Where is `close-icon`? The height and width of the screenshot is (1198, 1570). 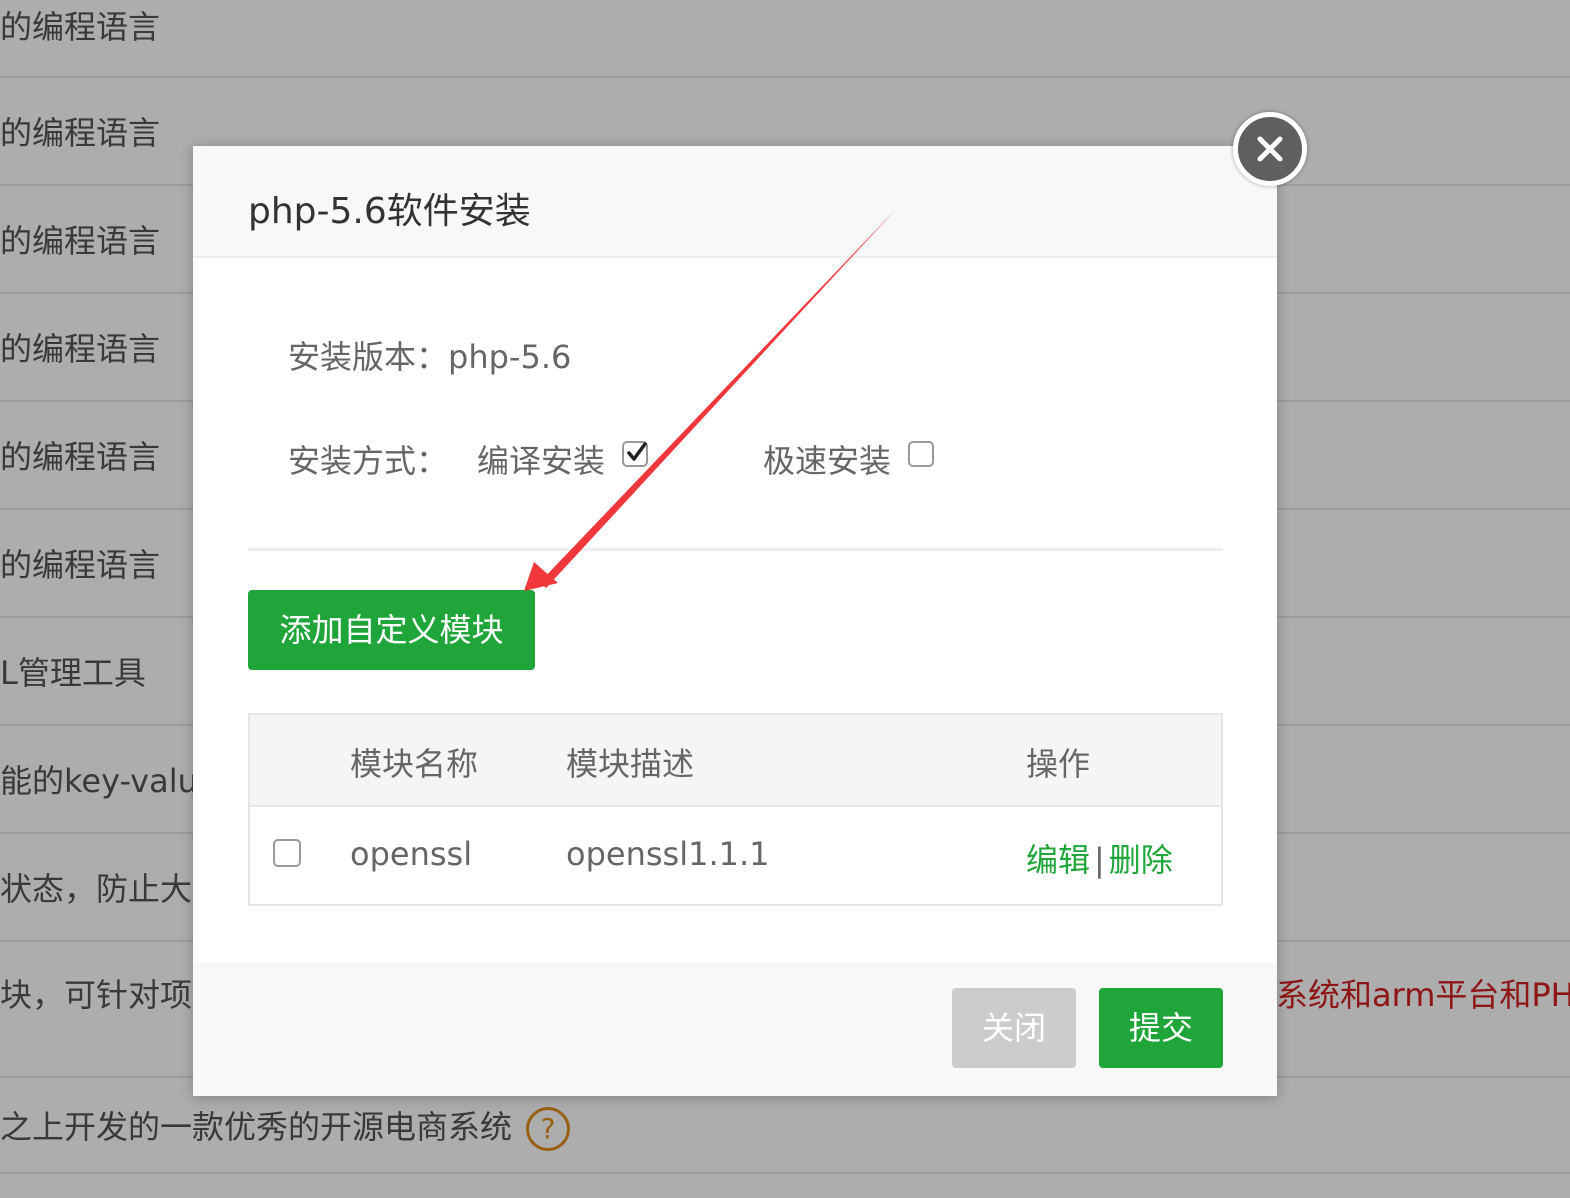
close-icon is located at coordinates (1270, 149).